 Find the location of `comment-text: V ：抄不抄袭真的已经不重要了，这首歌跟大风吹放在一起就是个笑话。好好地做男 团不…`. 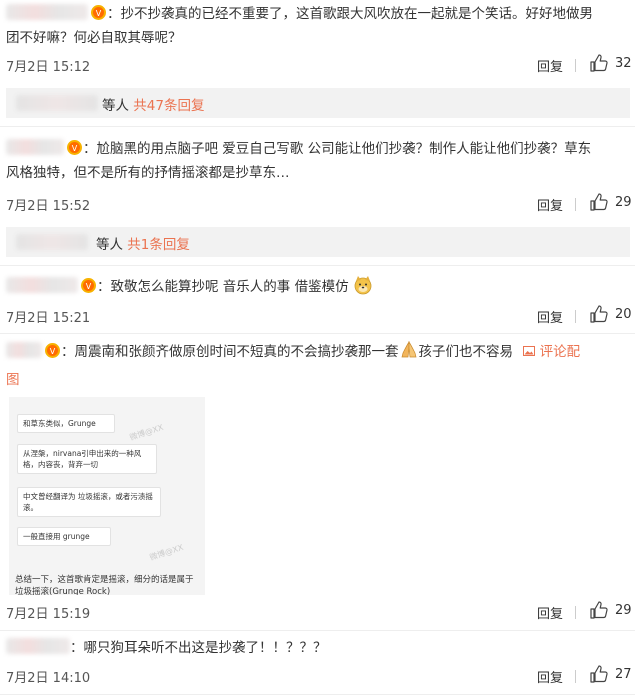

comment-text: V ：抄不抄袭真的已经不重要了，这首歌跟大风吹放在一起就是个笑话。好好地做男 团不… is located at coordinates (299, 25).